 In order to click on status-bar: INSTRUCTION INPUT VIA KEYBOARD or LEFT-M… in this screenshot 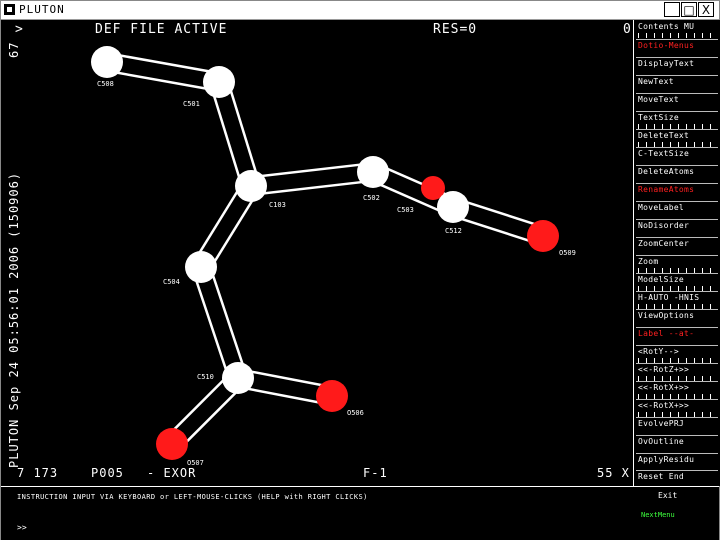, I will do `click(360, 513)`.